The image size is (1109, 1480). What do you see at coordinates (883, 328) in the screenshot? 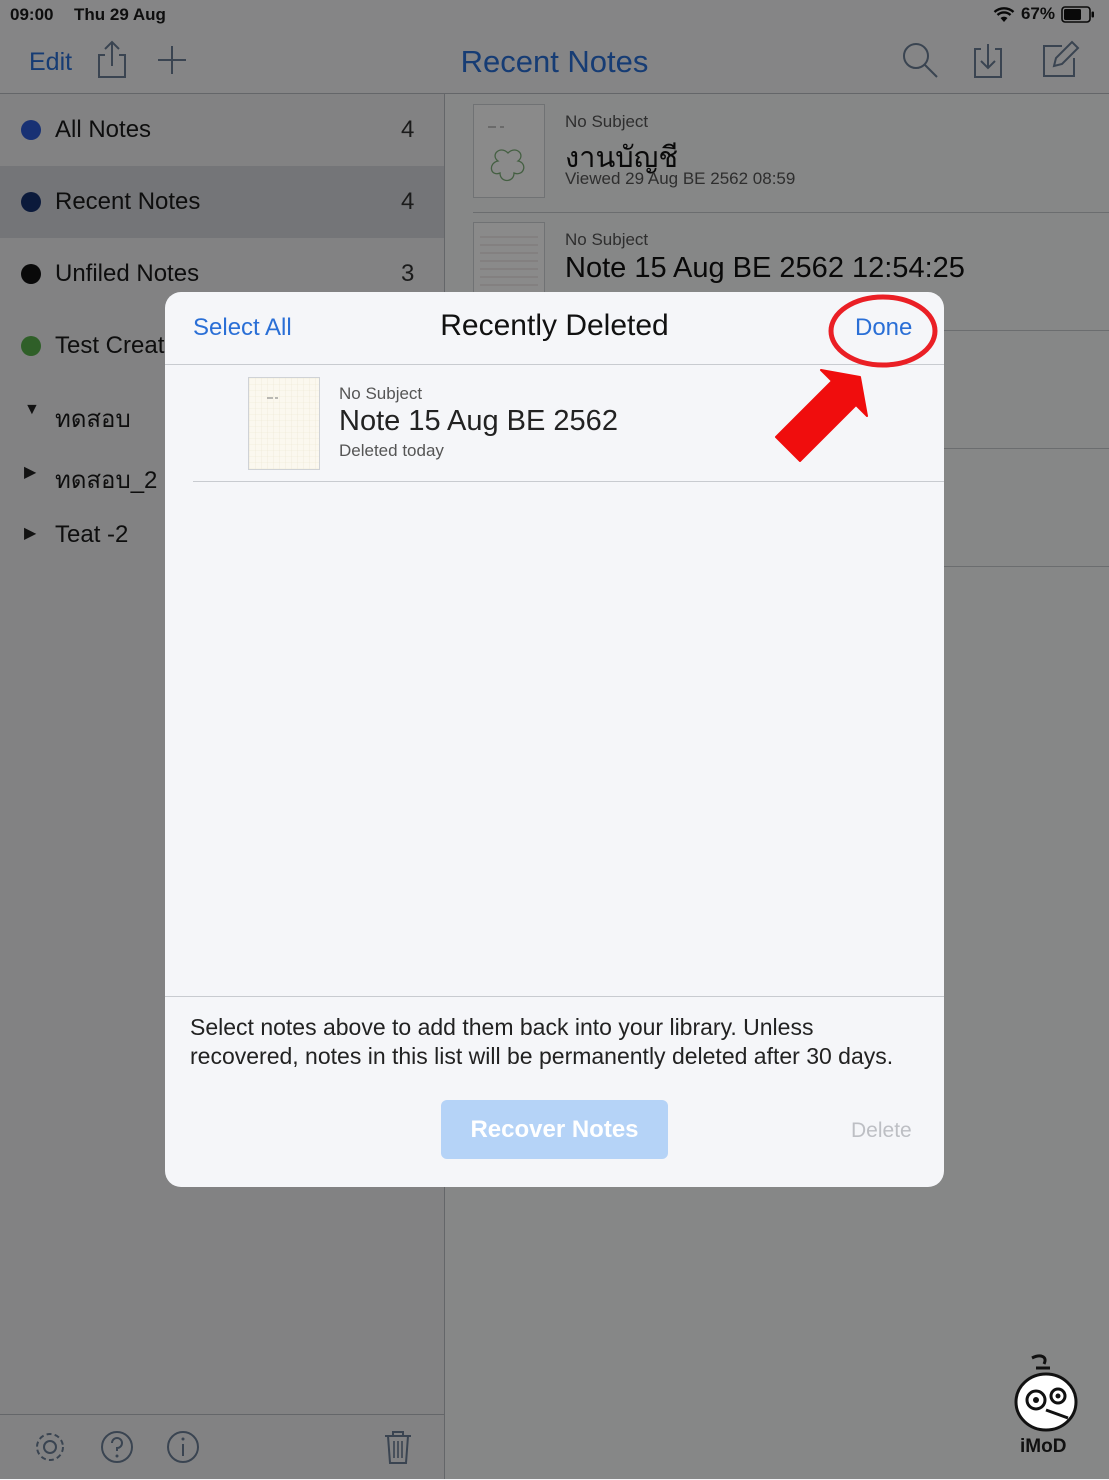
I see `done-button: Done` at bounding box center [883, 328].